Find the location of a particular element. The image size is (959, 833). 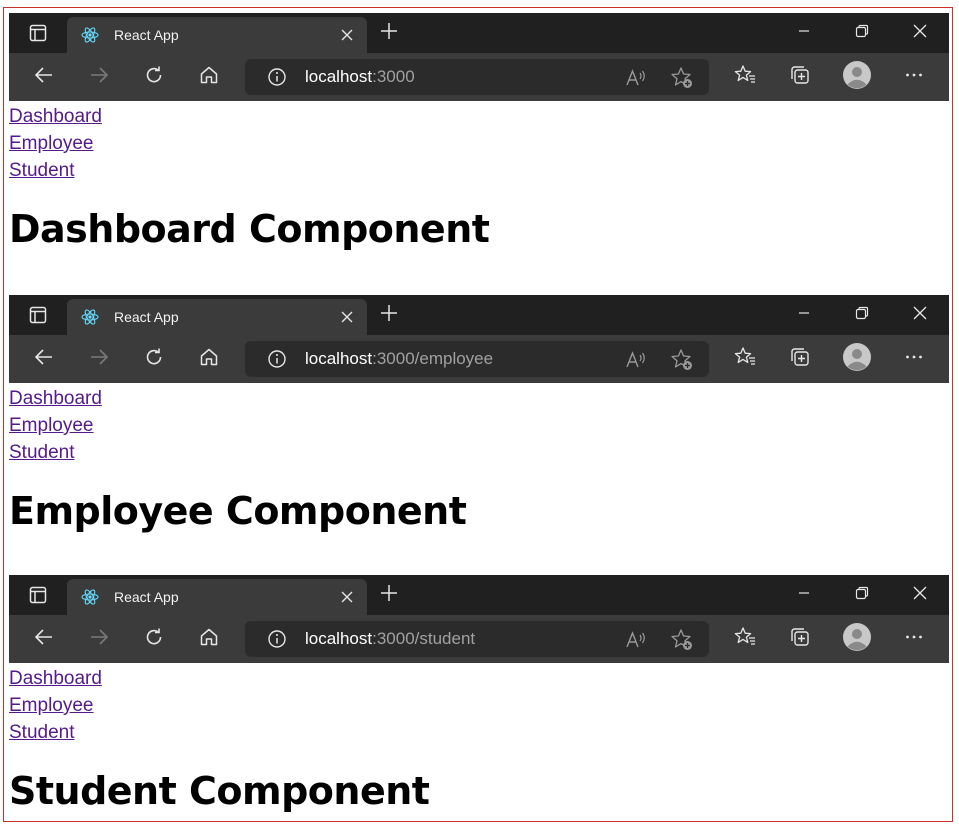

page-heading: Dashboard Component is located at coordinates (249, 229).